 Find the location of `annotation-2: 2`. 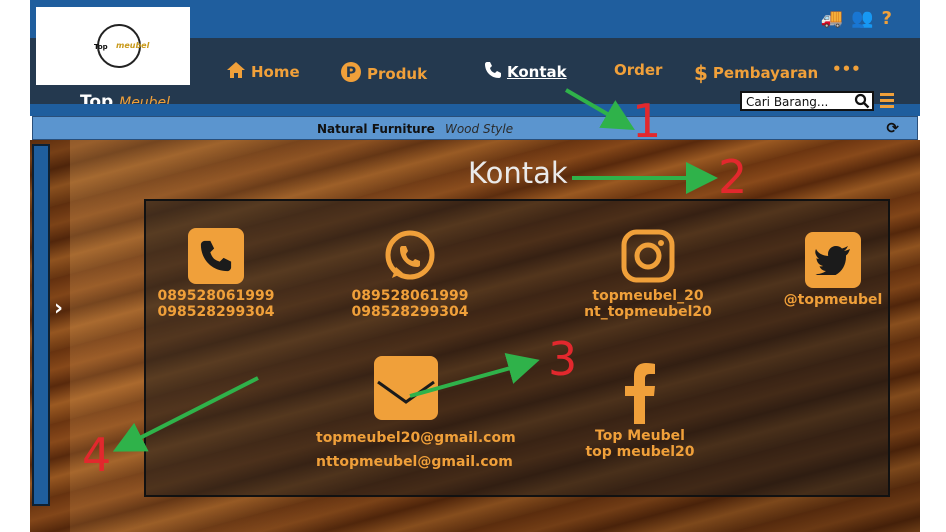

annotation-2: 2 is located at coordinates (733, 177).